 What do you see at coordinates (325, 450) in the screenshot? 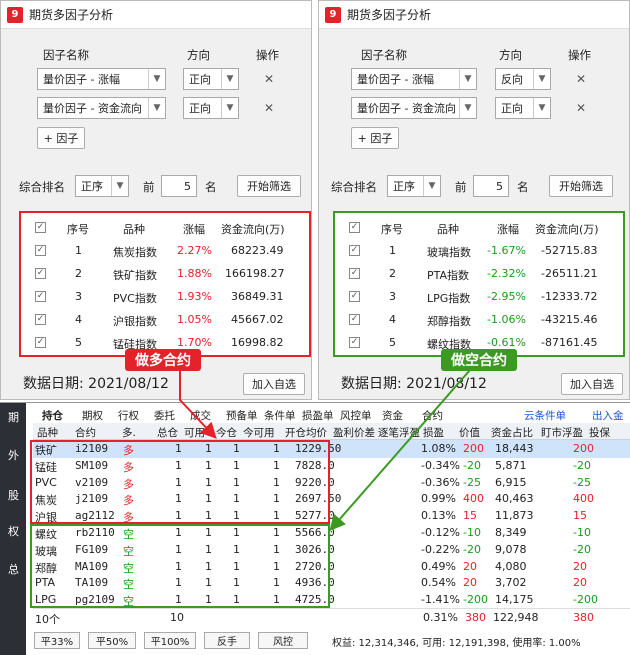
I see `callout-arrows` at bounding box center [325, 450].